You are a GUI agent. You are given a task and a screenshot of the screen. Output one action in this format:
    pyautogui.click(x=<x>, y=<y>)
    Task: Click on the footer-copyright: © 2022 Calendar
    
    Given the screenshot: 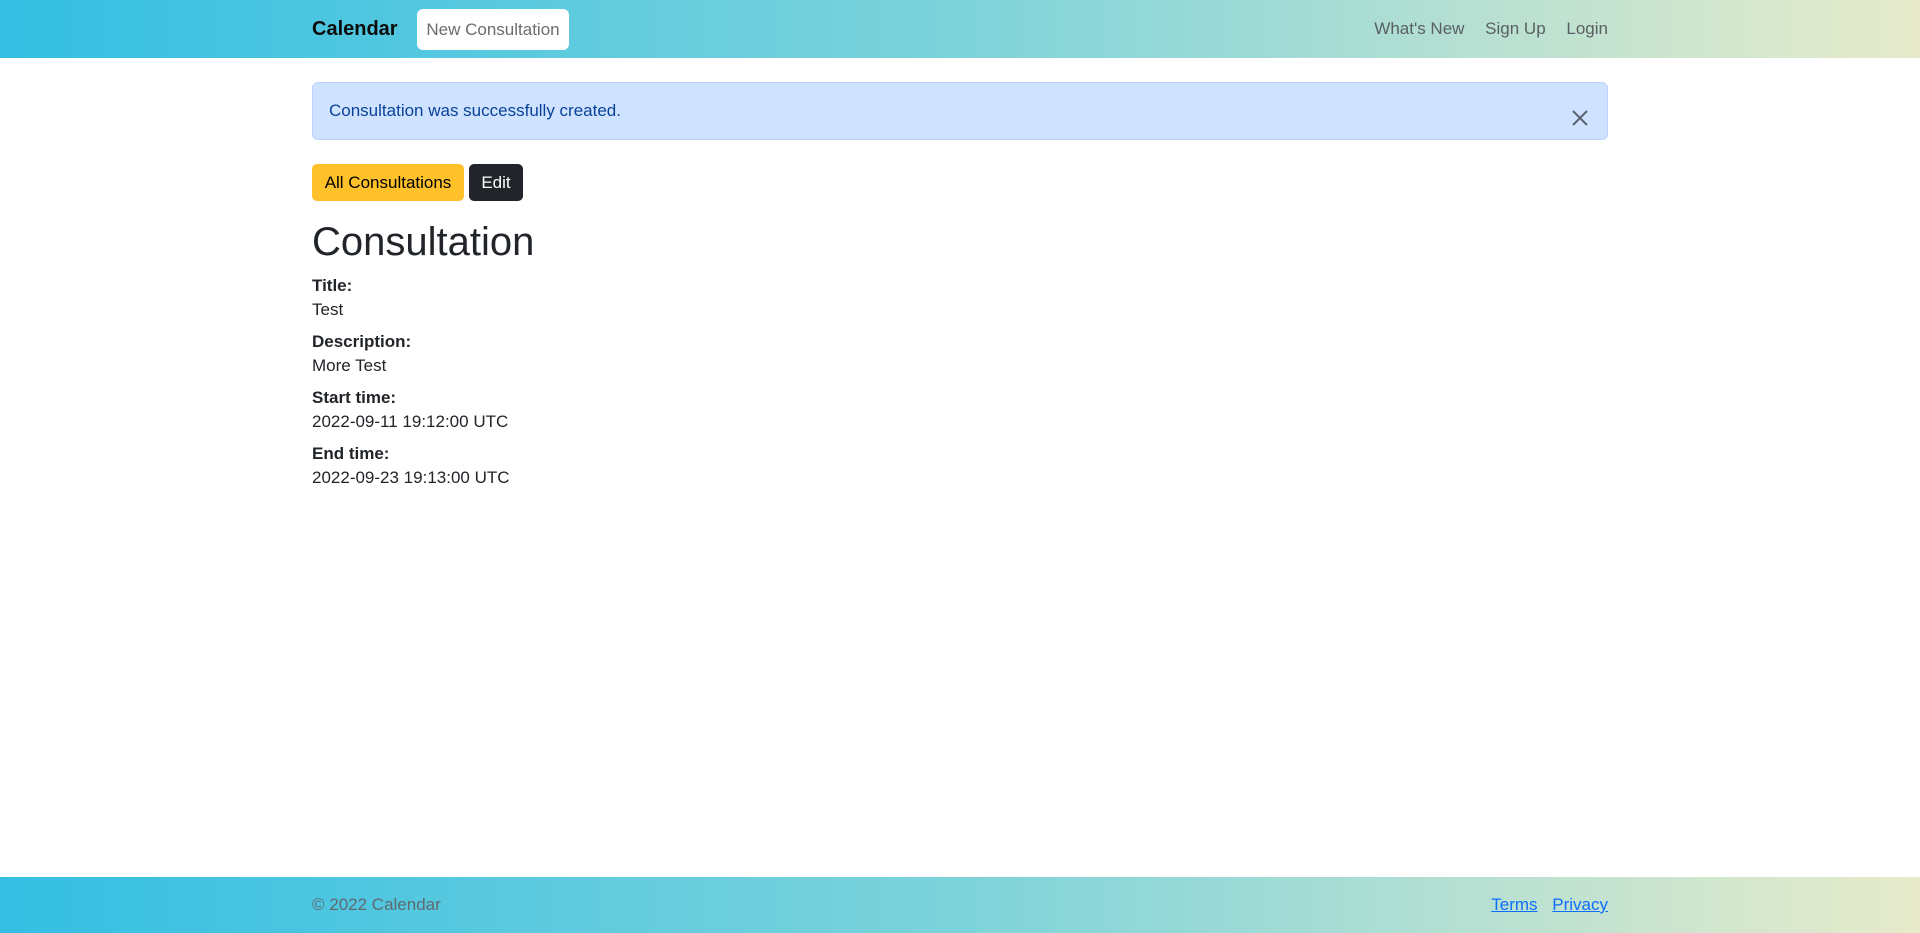 What is the action you would take?
    pyautogui.click(x=376, y=904)
    